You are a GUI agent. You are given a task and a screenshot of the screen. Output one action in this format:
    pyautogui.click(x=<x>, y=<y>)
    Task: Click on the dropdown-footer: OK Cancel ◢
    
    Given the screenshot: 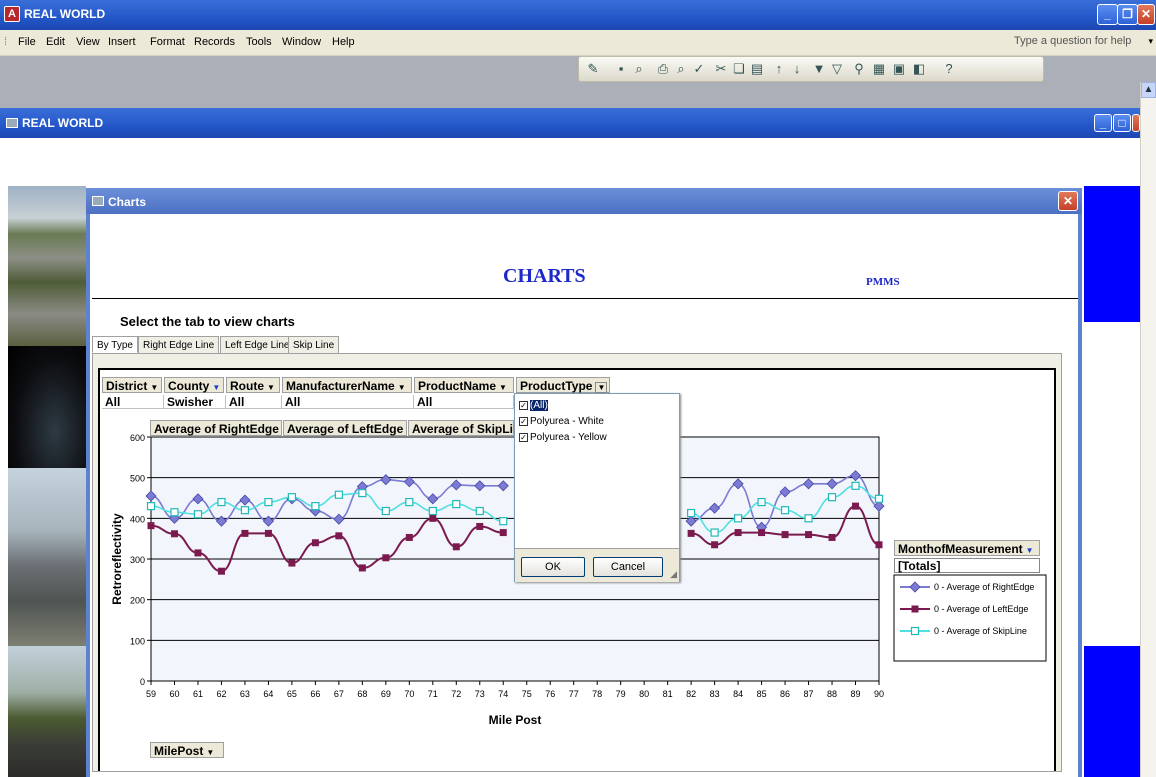 What is the action you would take?
    pyautogui.click(x=597, y=565)
    